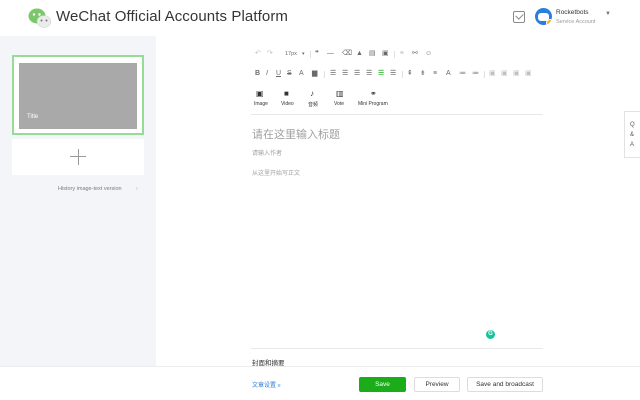 This screenshot has height=400, width=640. Describe the element at coordinates (415, 54) in the screenshot. I see `unlink-icon: ⚯` at that location.